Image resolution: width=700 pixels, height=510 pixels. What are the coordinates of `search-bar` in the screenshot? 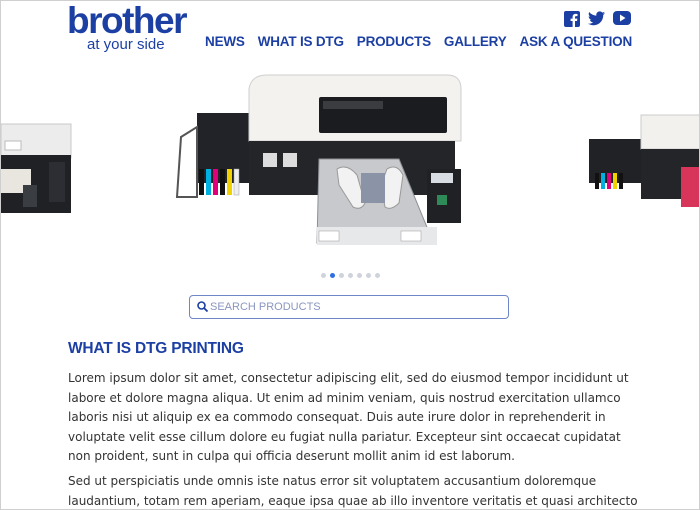 It's located at (349, 307).